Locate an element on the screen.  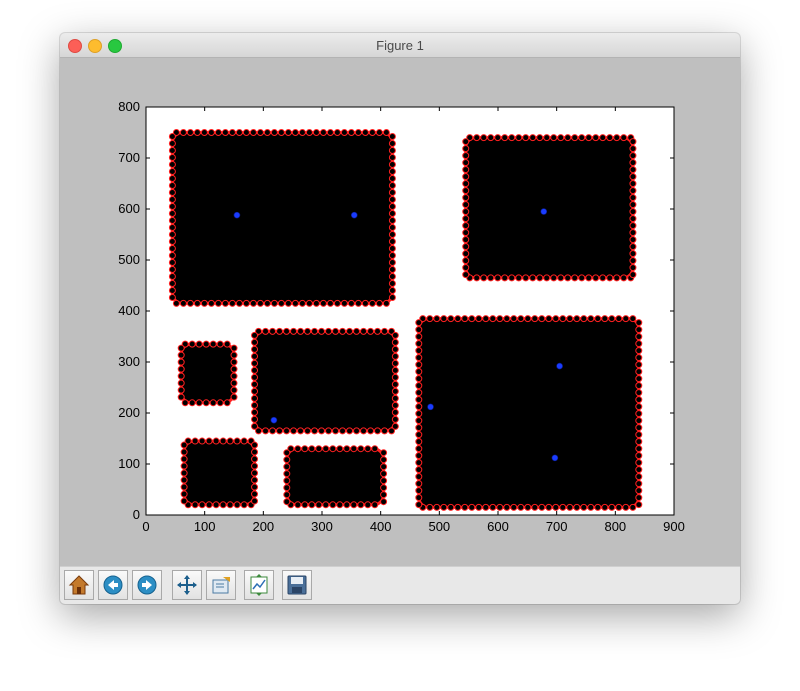
back-arrow-icon is located at coordinates (113, 585).